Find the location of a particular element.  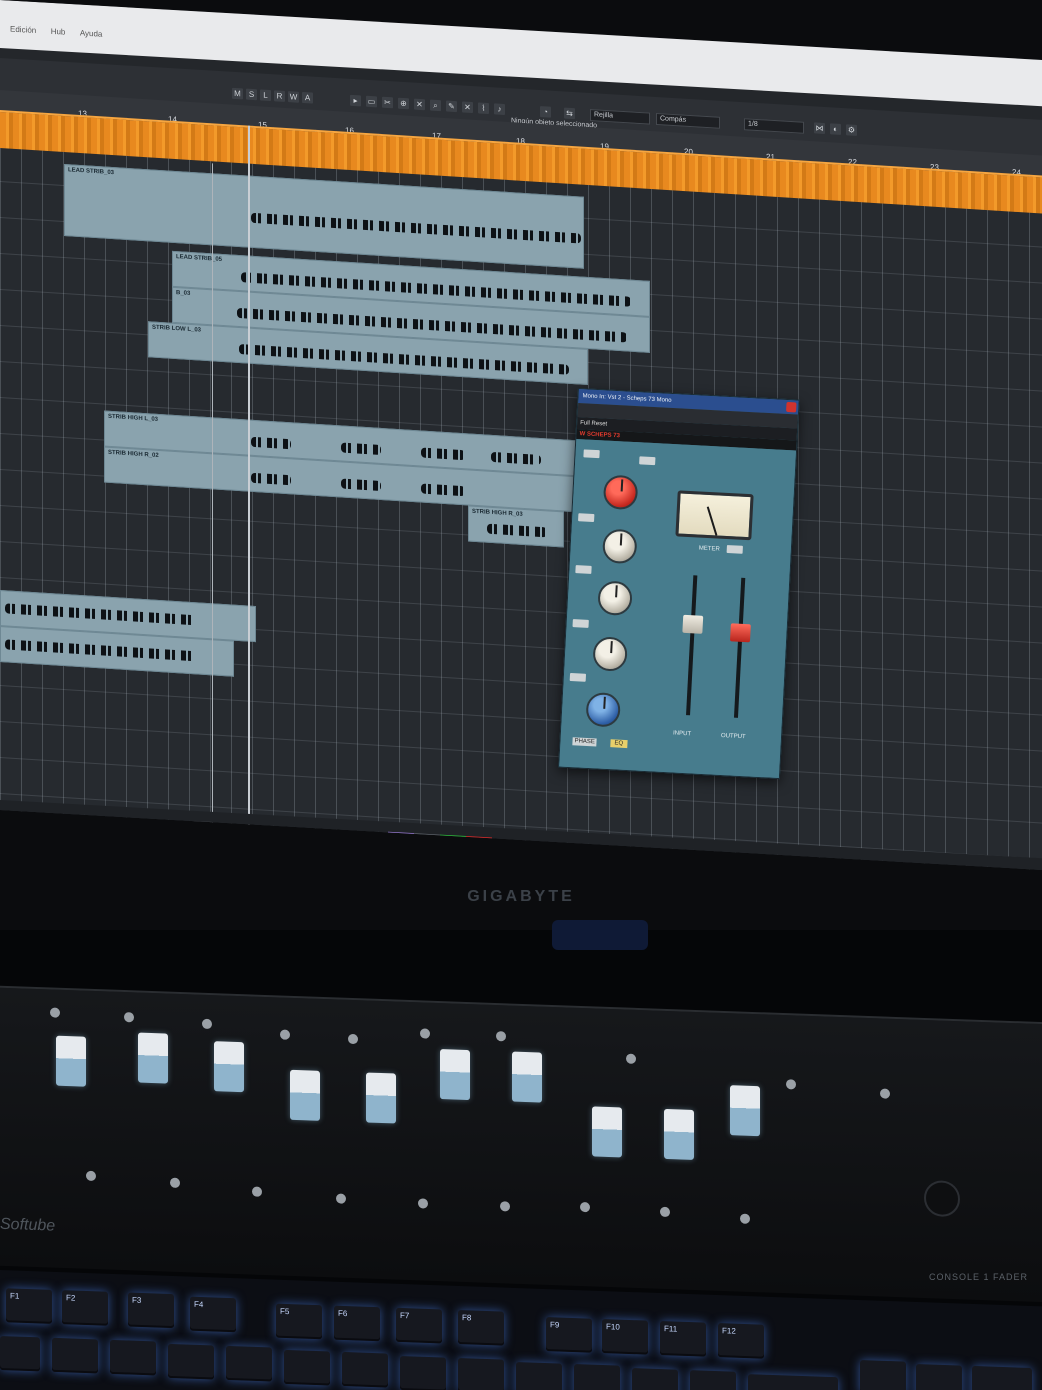

color-icon: ◐ is located at coordinates (835, 129).